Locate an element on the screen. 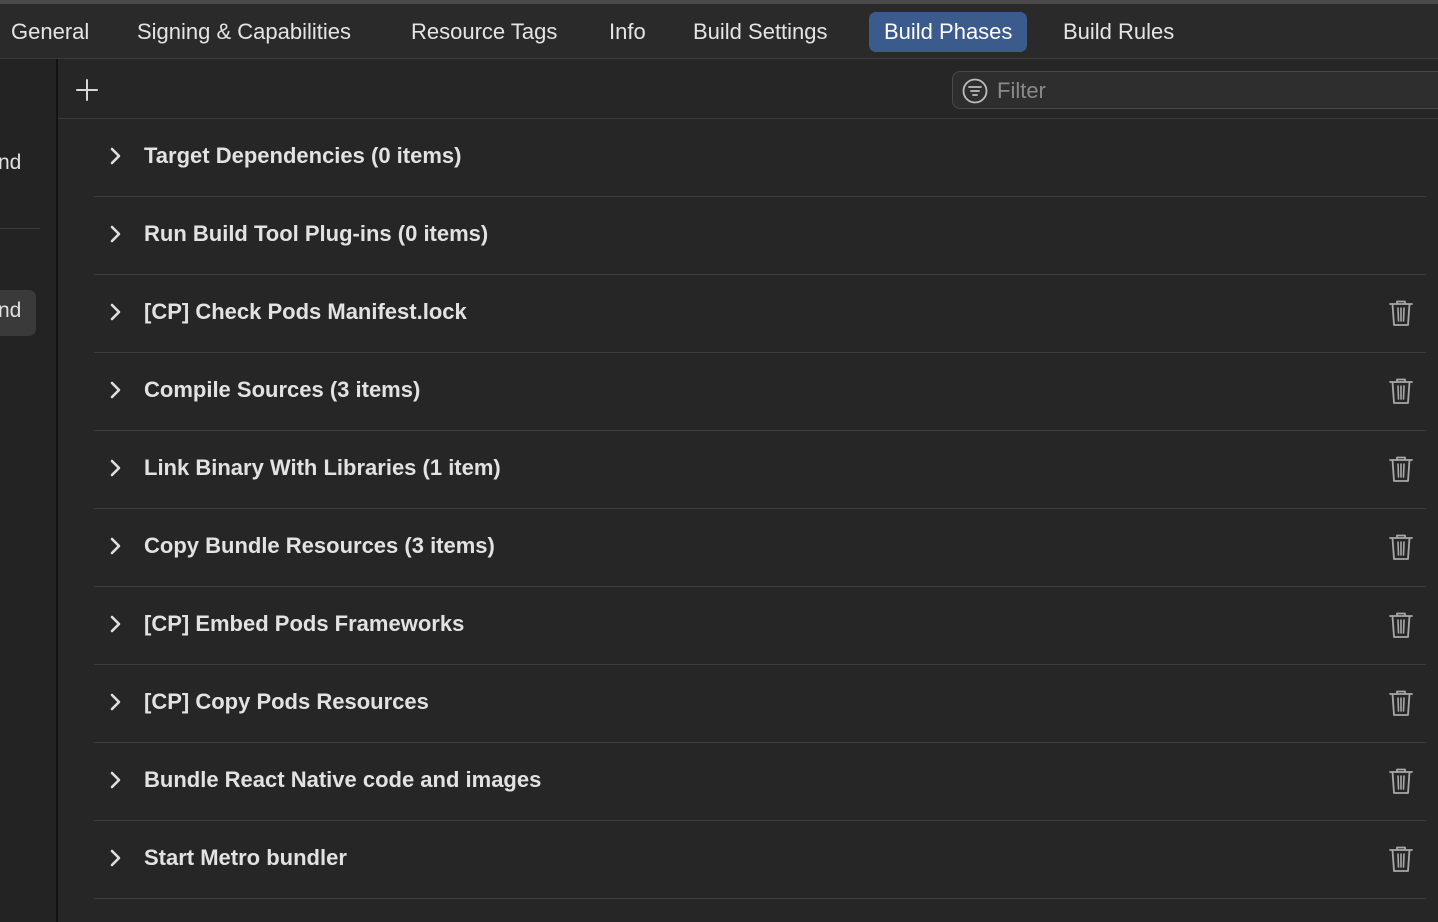 The image size is (1438, 922). build-phase-title: [CP] Copy Pods Resources is located at coordinates (286, 701).